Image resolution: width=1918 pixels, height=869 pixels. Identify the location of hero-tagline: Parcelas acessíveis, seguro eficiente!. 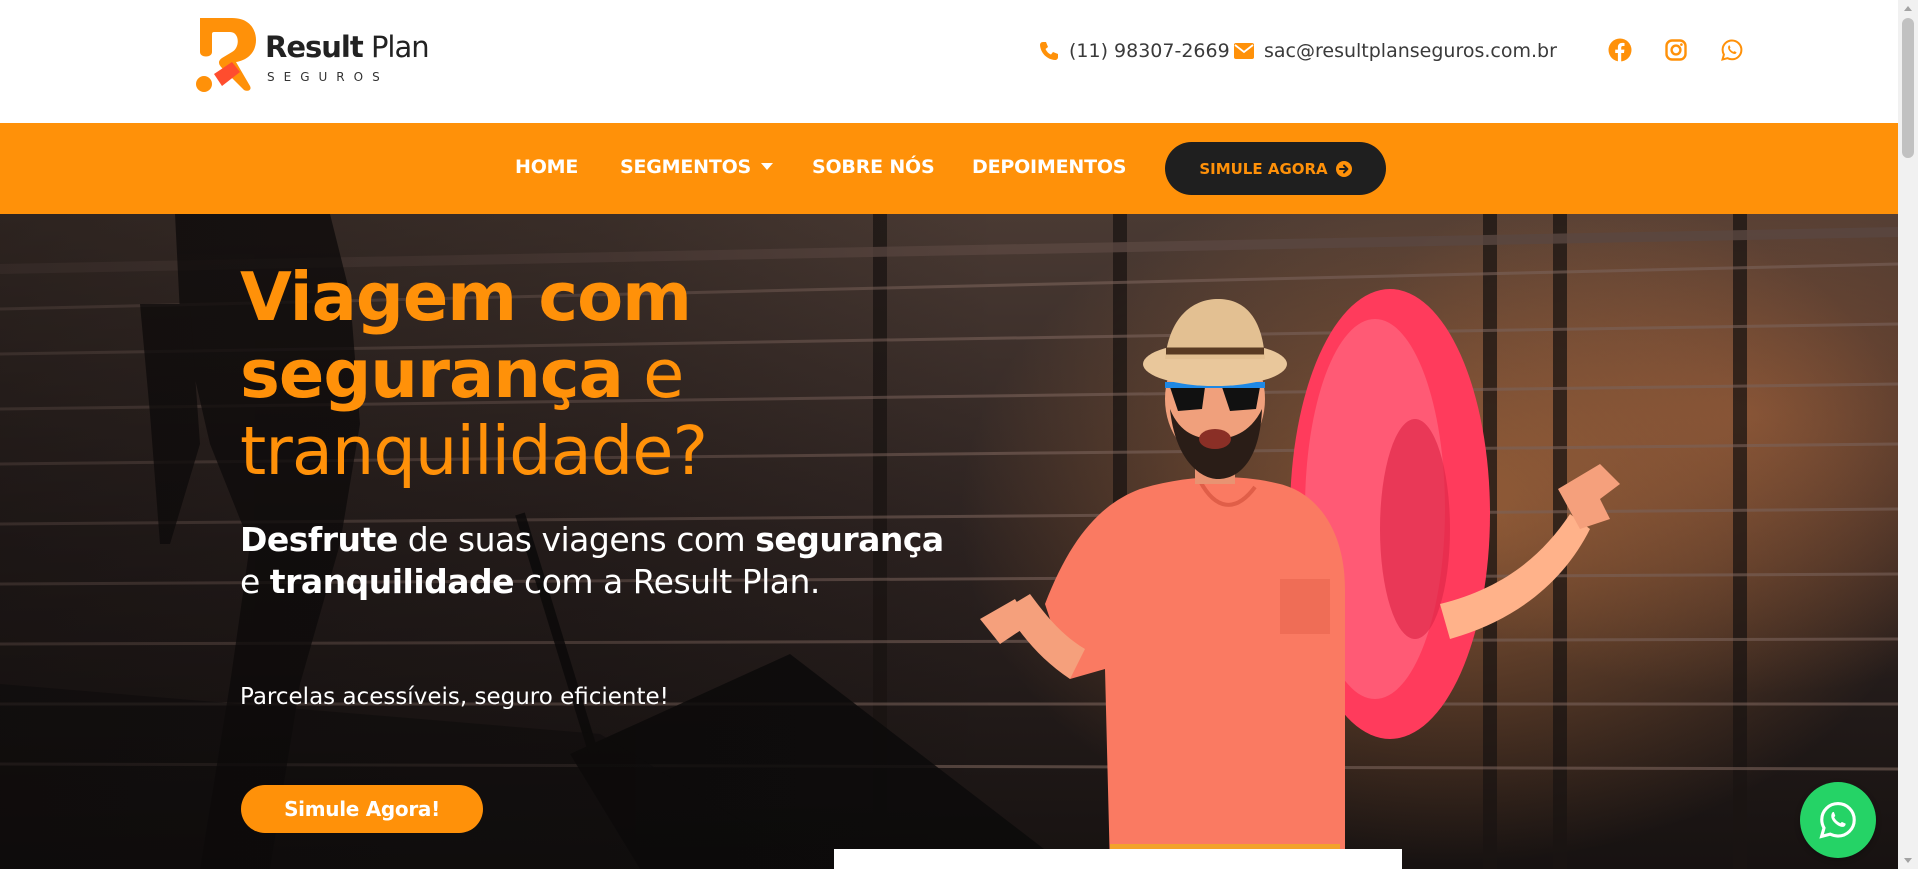
(454, 697).